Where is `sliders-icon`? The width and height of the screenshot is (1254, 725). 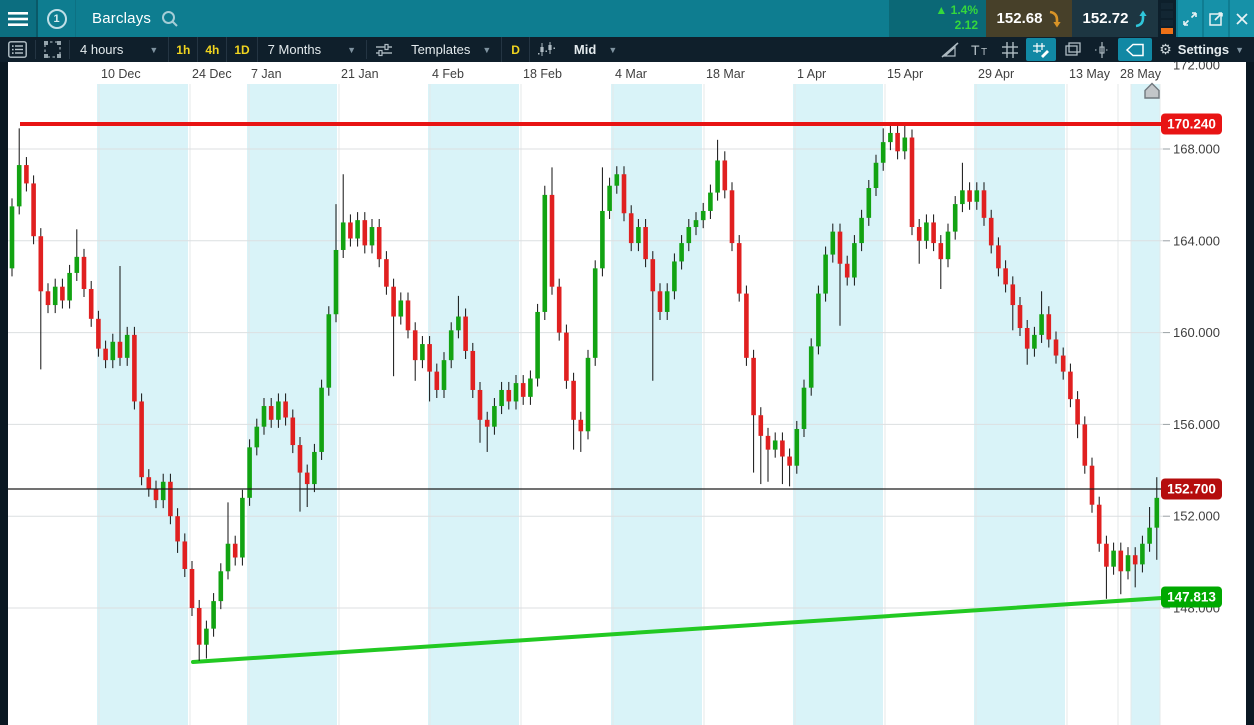 sliders-icon is located at coordinates (384, 49).